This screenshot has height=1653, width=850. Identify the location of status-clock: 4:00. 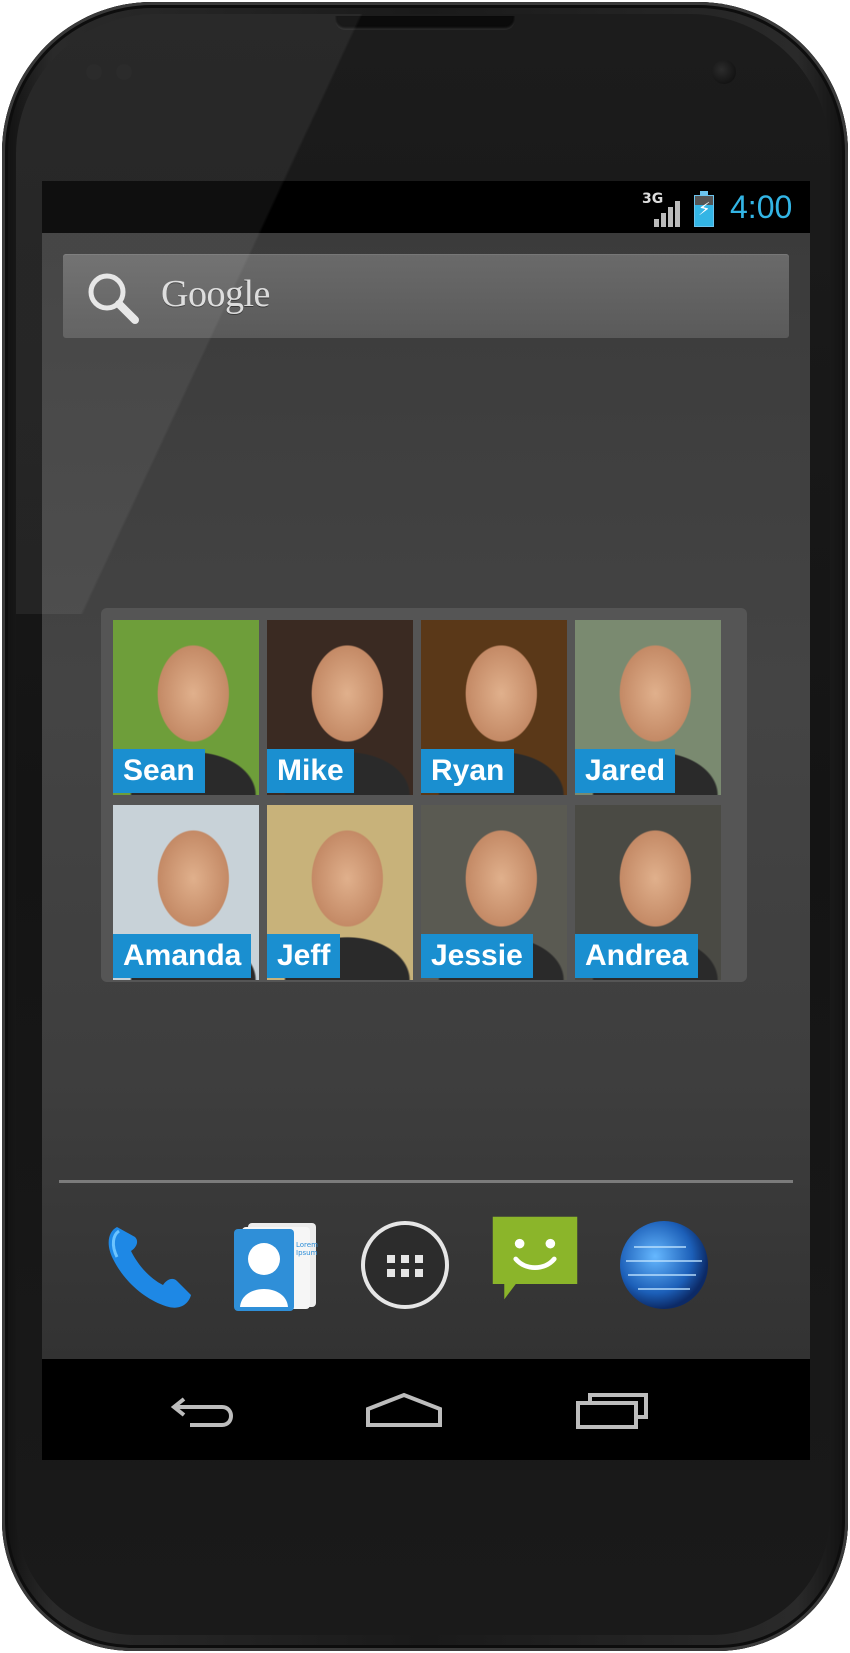
(761, 207).